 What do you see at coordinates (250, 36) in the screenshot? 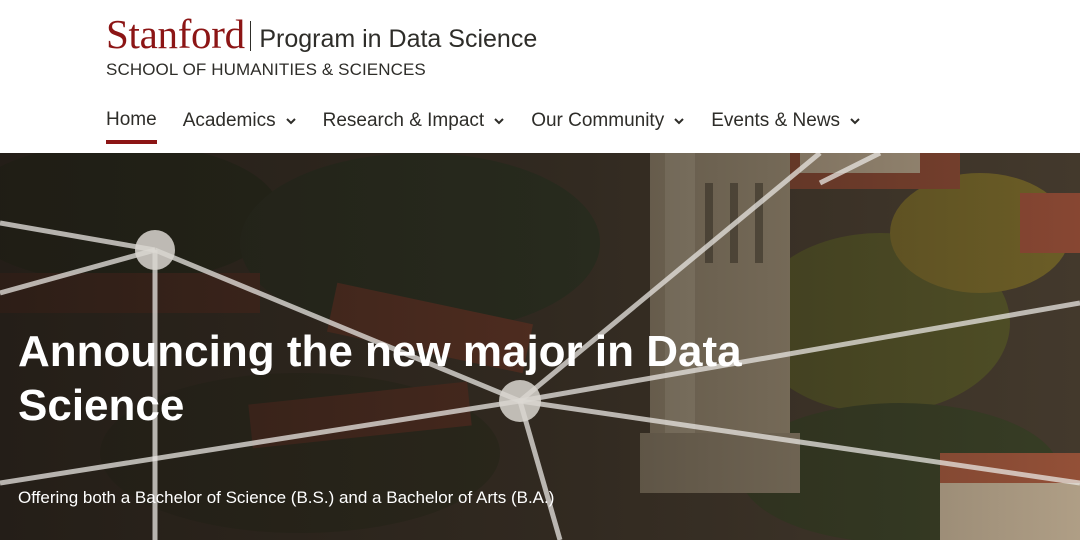
I see `brand-divider` at bounding box center [250, 36].